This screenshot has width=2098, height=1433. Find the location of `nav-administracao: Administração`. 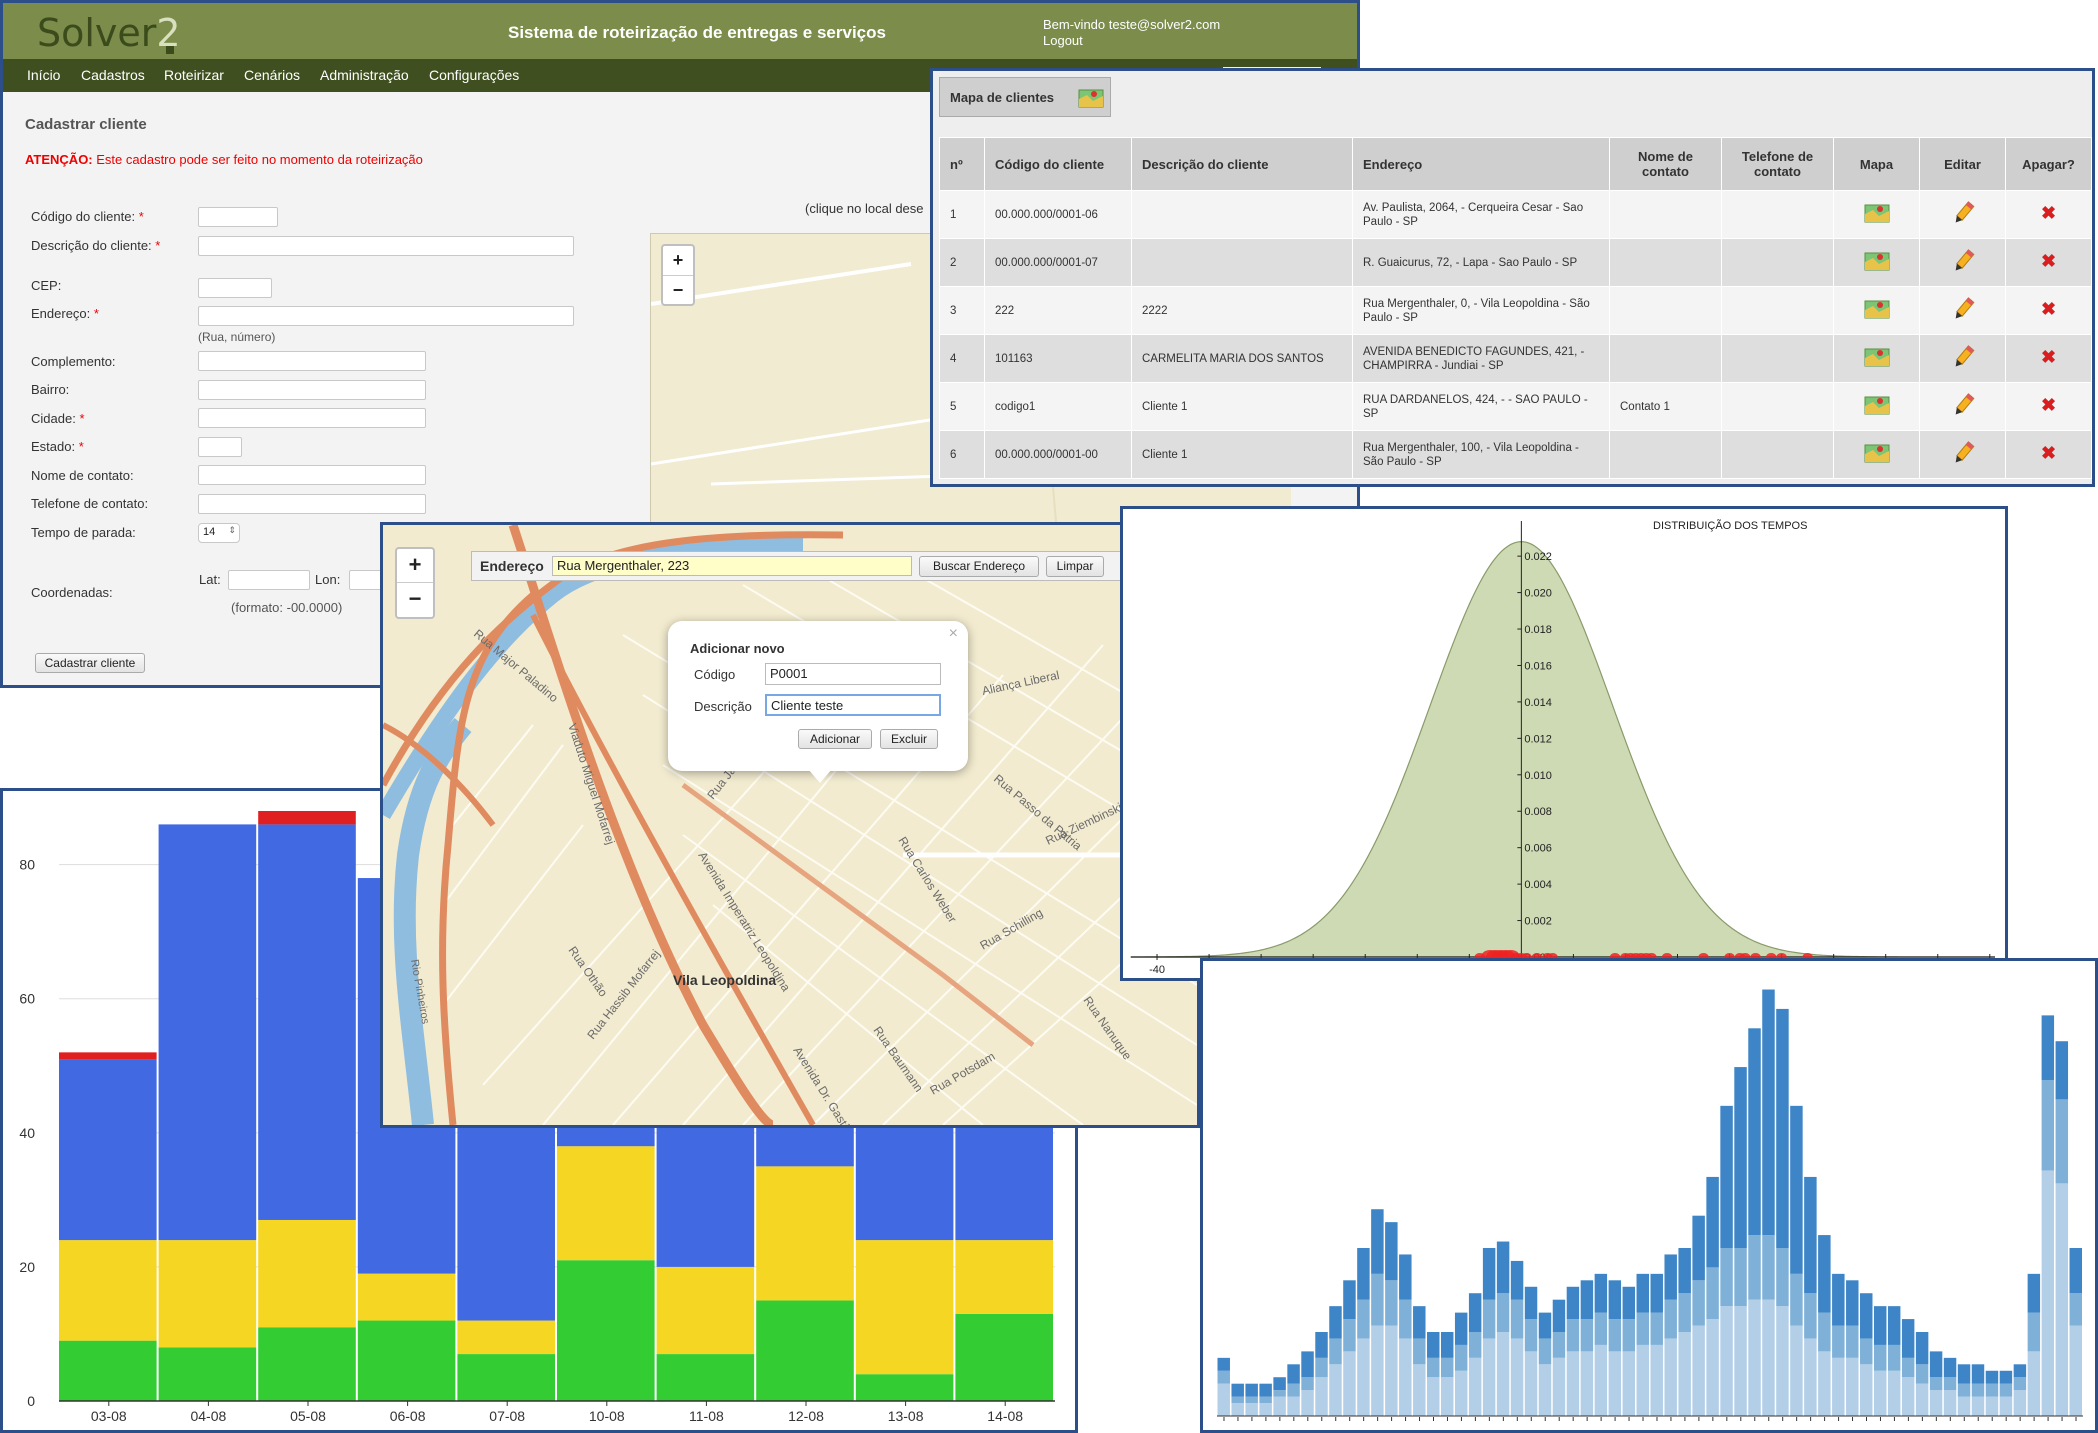

nav-administracao: Administração is located at coordinates (364, 75).